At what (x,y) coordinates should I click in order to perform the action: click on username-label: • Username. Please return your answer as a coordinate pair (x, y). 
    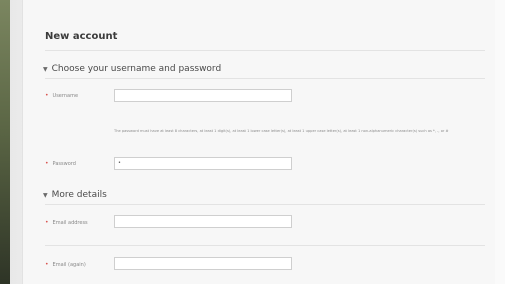
    Looking at the image, I should click on (61, 95).